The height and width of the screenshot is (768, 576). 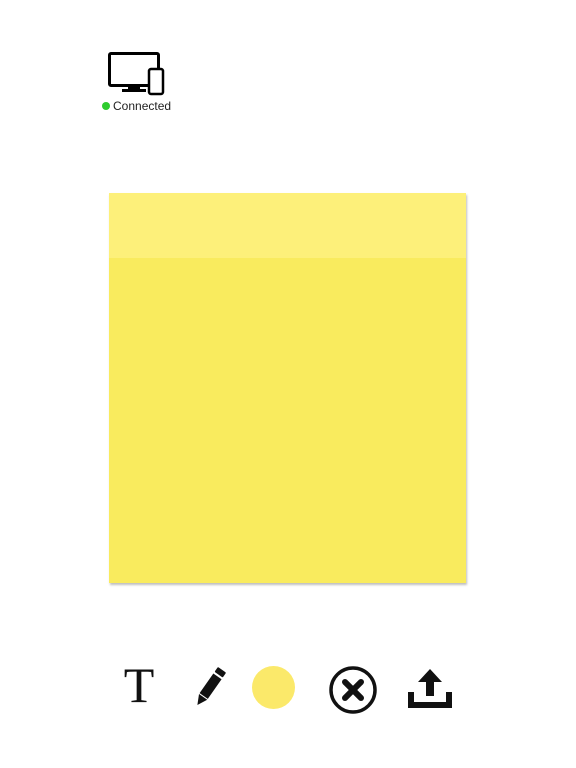 I want to click on delete-note-button, so click(x=353, y=690).